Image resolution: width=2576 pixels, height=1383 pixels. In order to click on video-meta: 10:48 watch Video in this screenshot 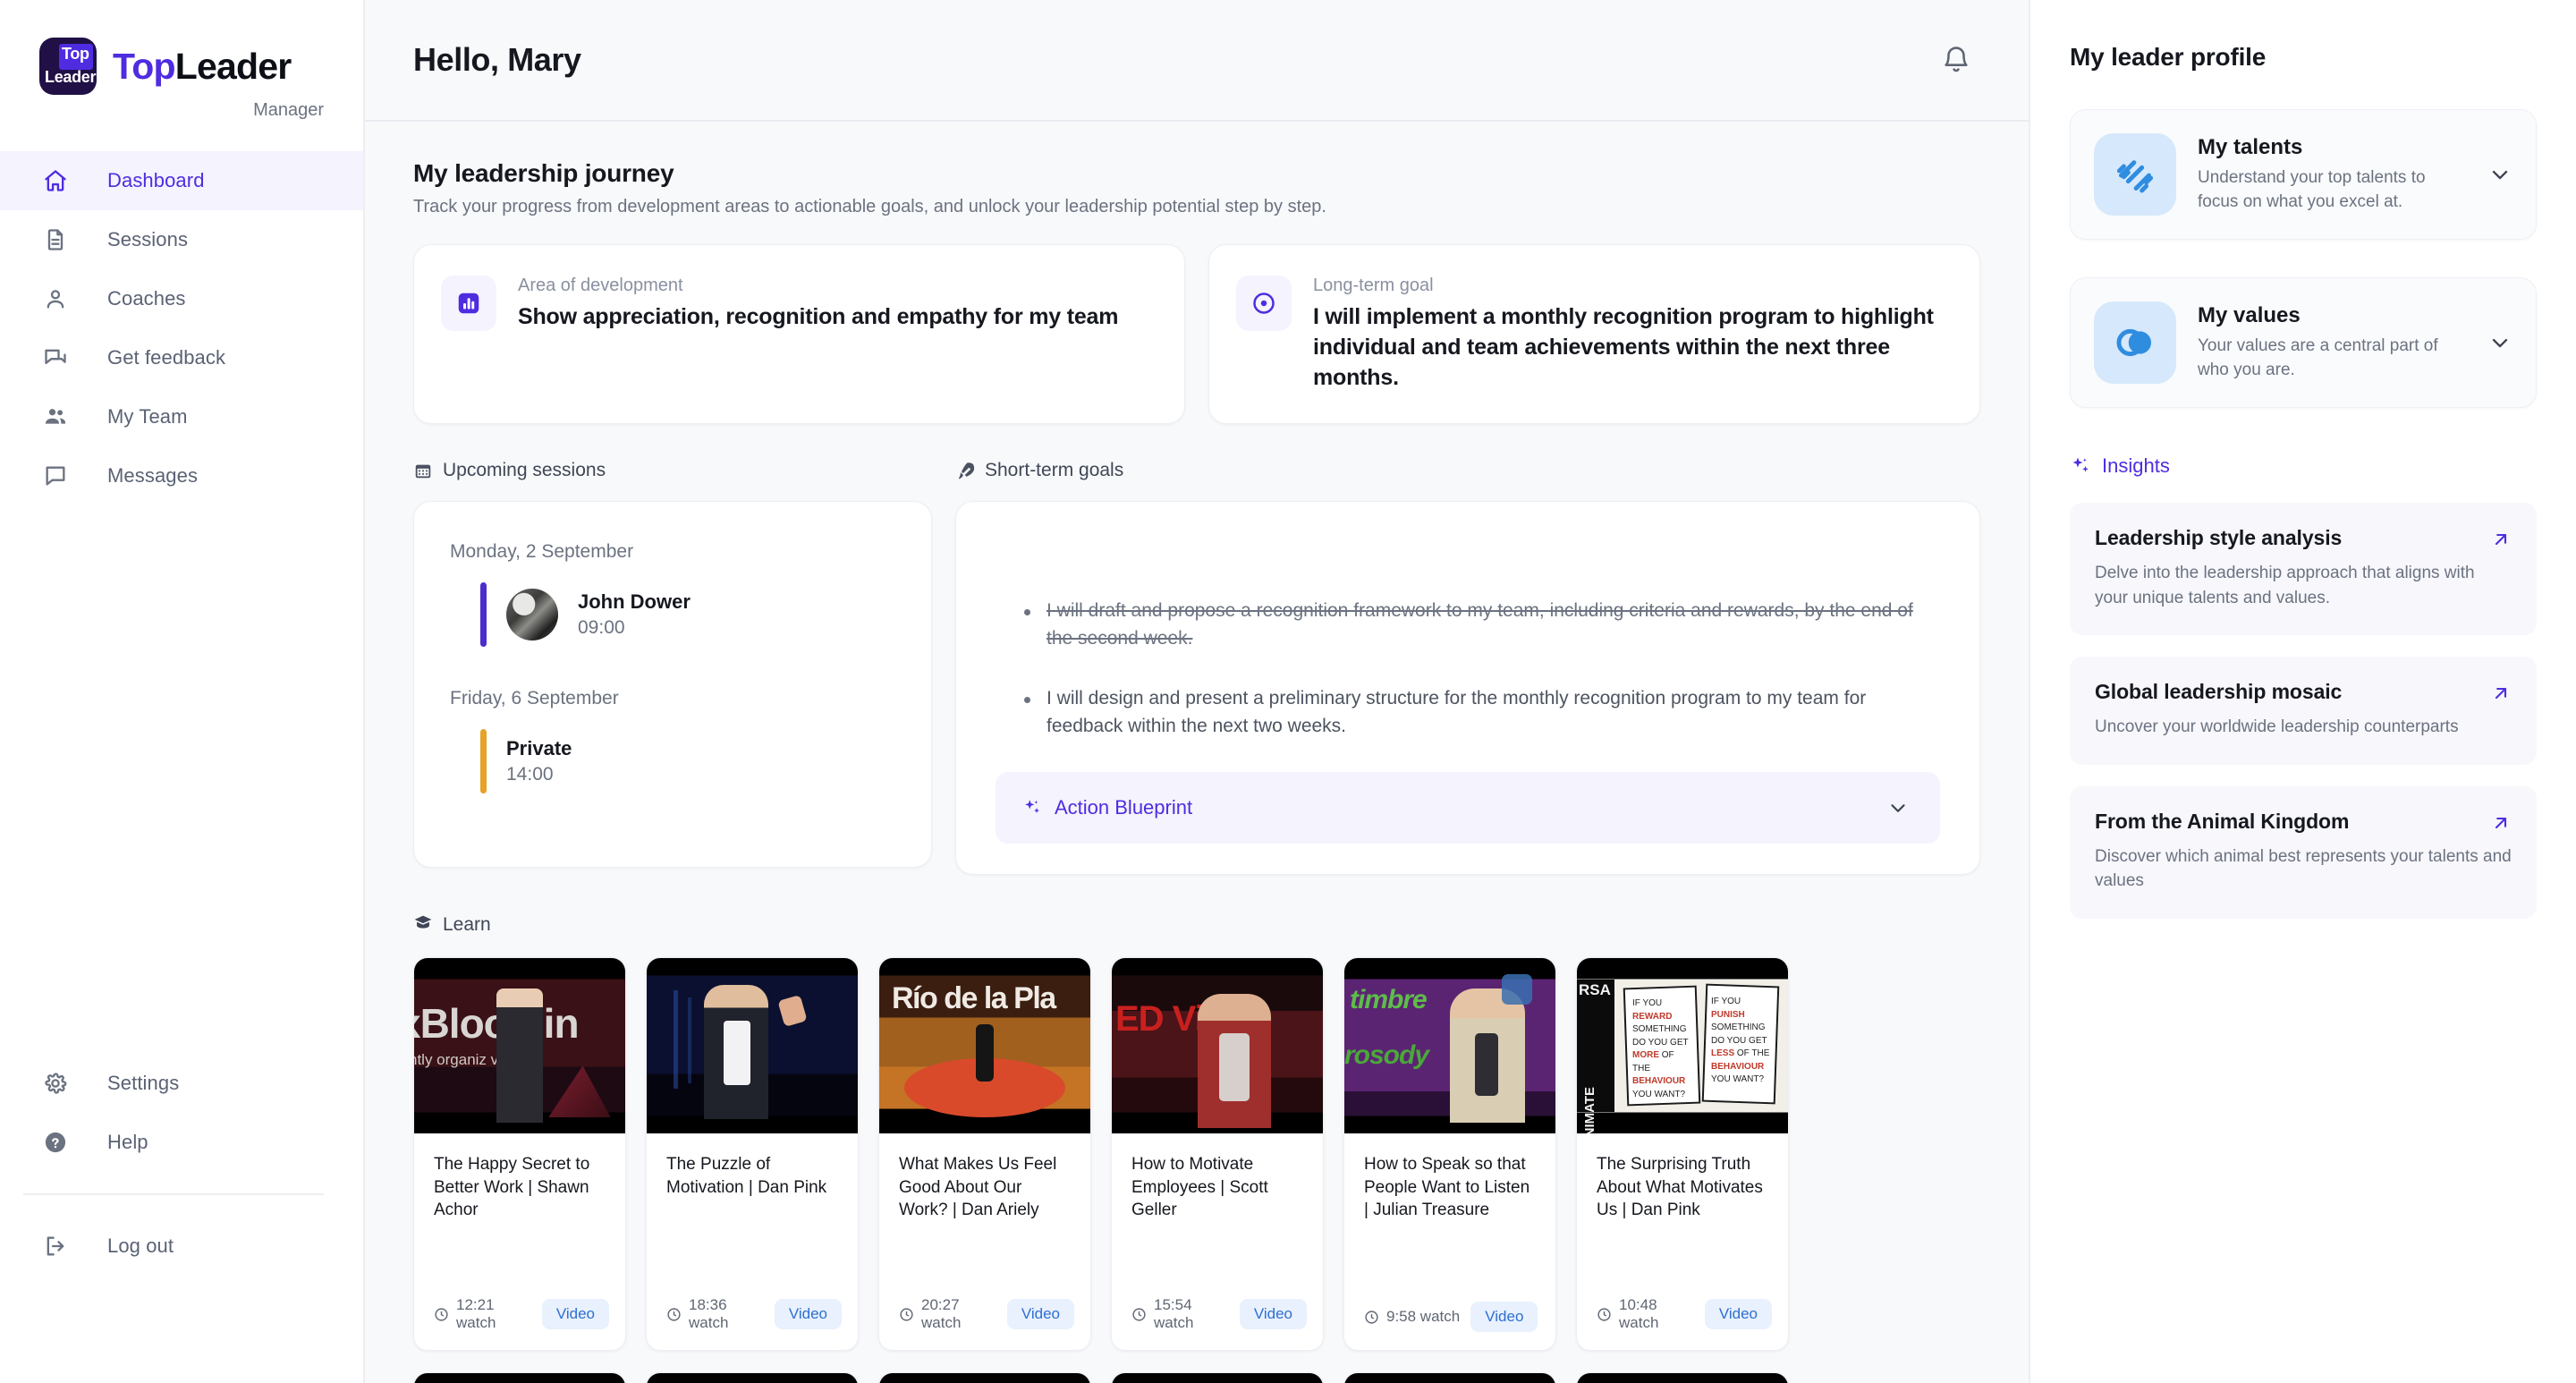, I will do `click(1682, 1323)`.